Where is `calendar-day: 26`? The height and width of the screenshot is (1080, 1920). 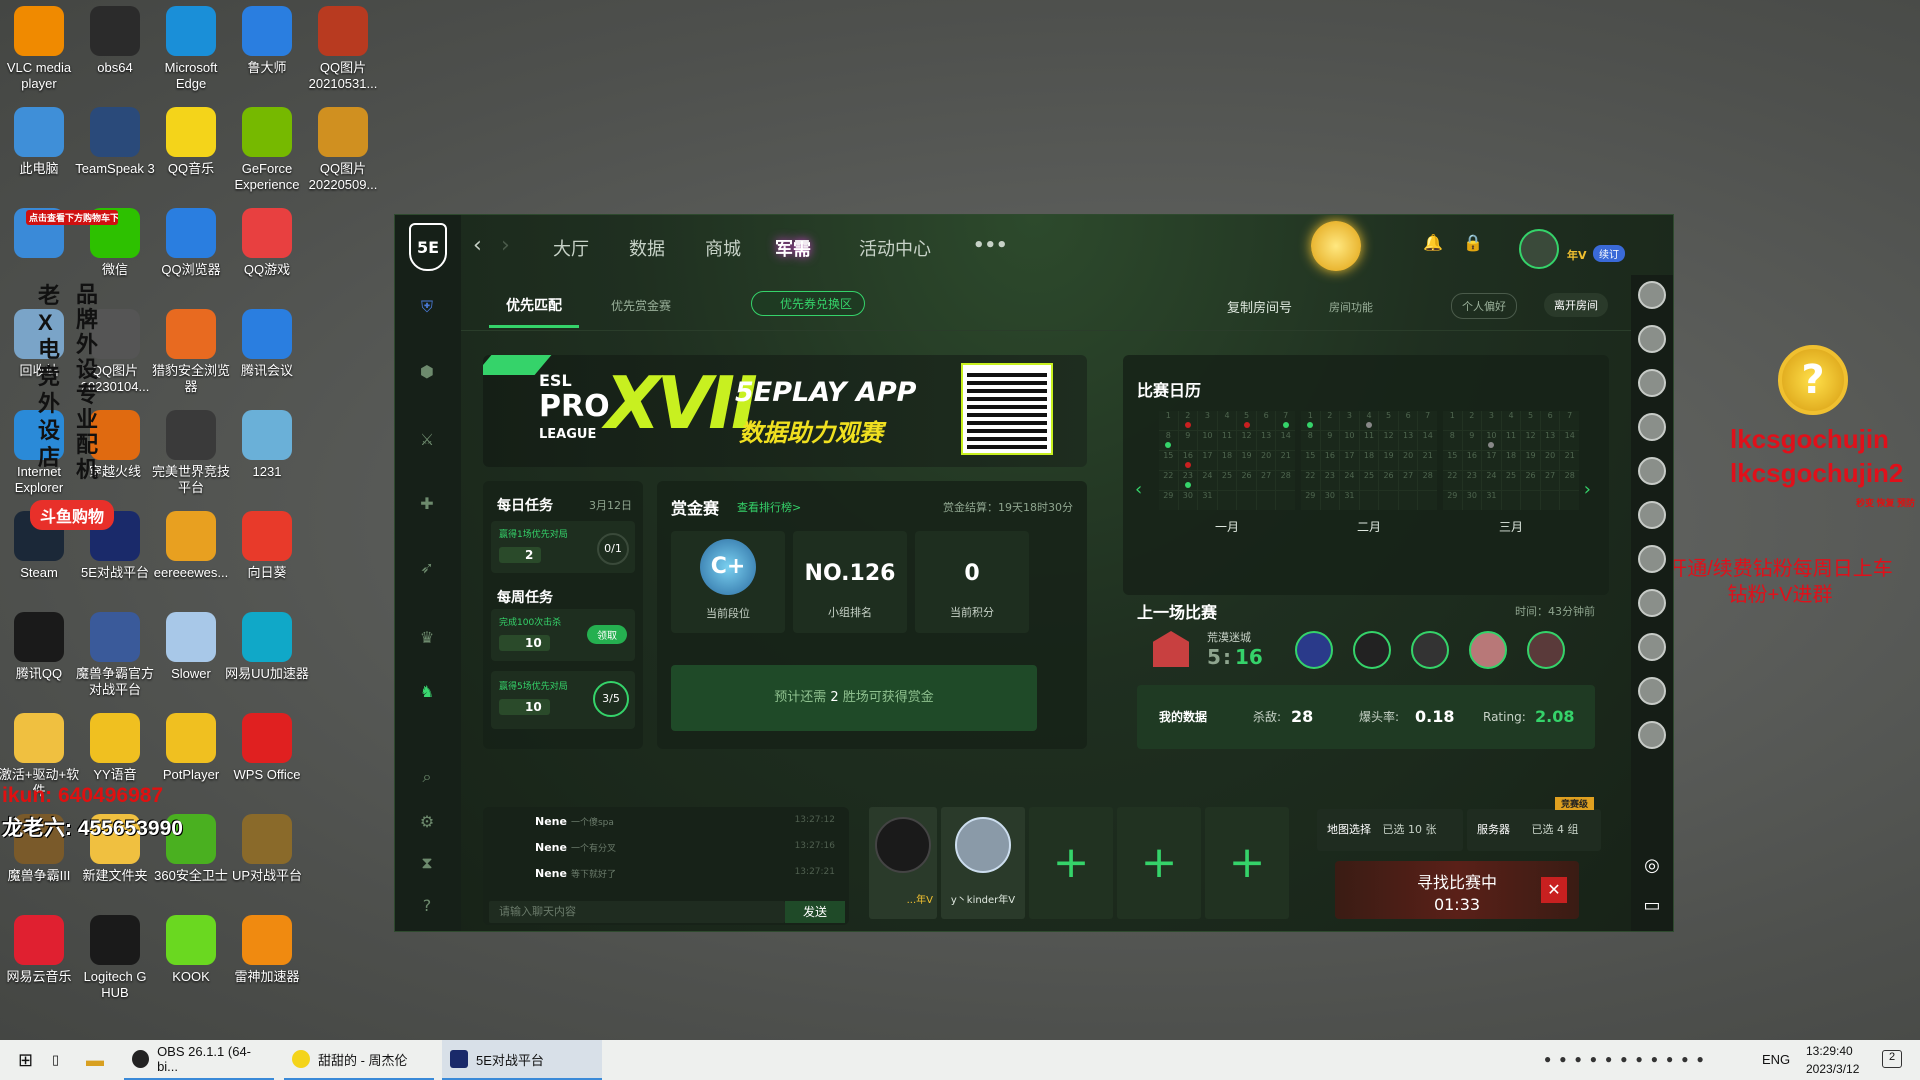
calendar-day: 26 is located at coordinates (1388, 480).